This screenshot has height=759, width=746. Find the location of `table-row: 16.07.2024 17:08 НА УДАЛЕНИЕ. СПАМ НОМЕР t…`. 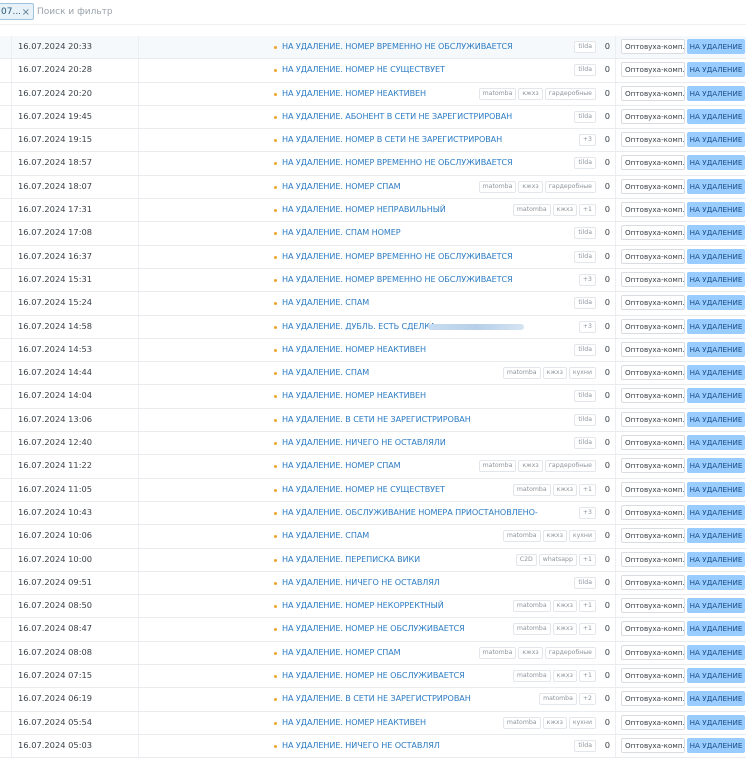

table-row: 16.07.2024 17:08 НА УДАЛЕНИЕ. СПАМ НОМЕР t… is located at coordinates (373, 234).